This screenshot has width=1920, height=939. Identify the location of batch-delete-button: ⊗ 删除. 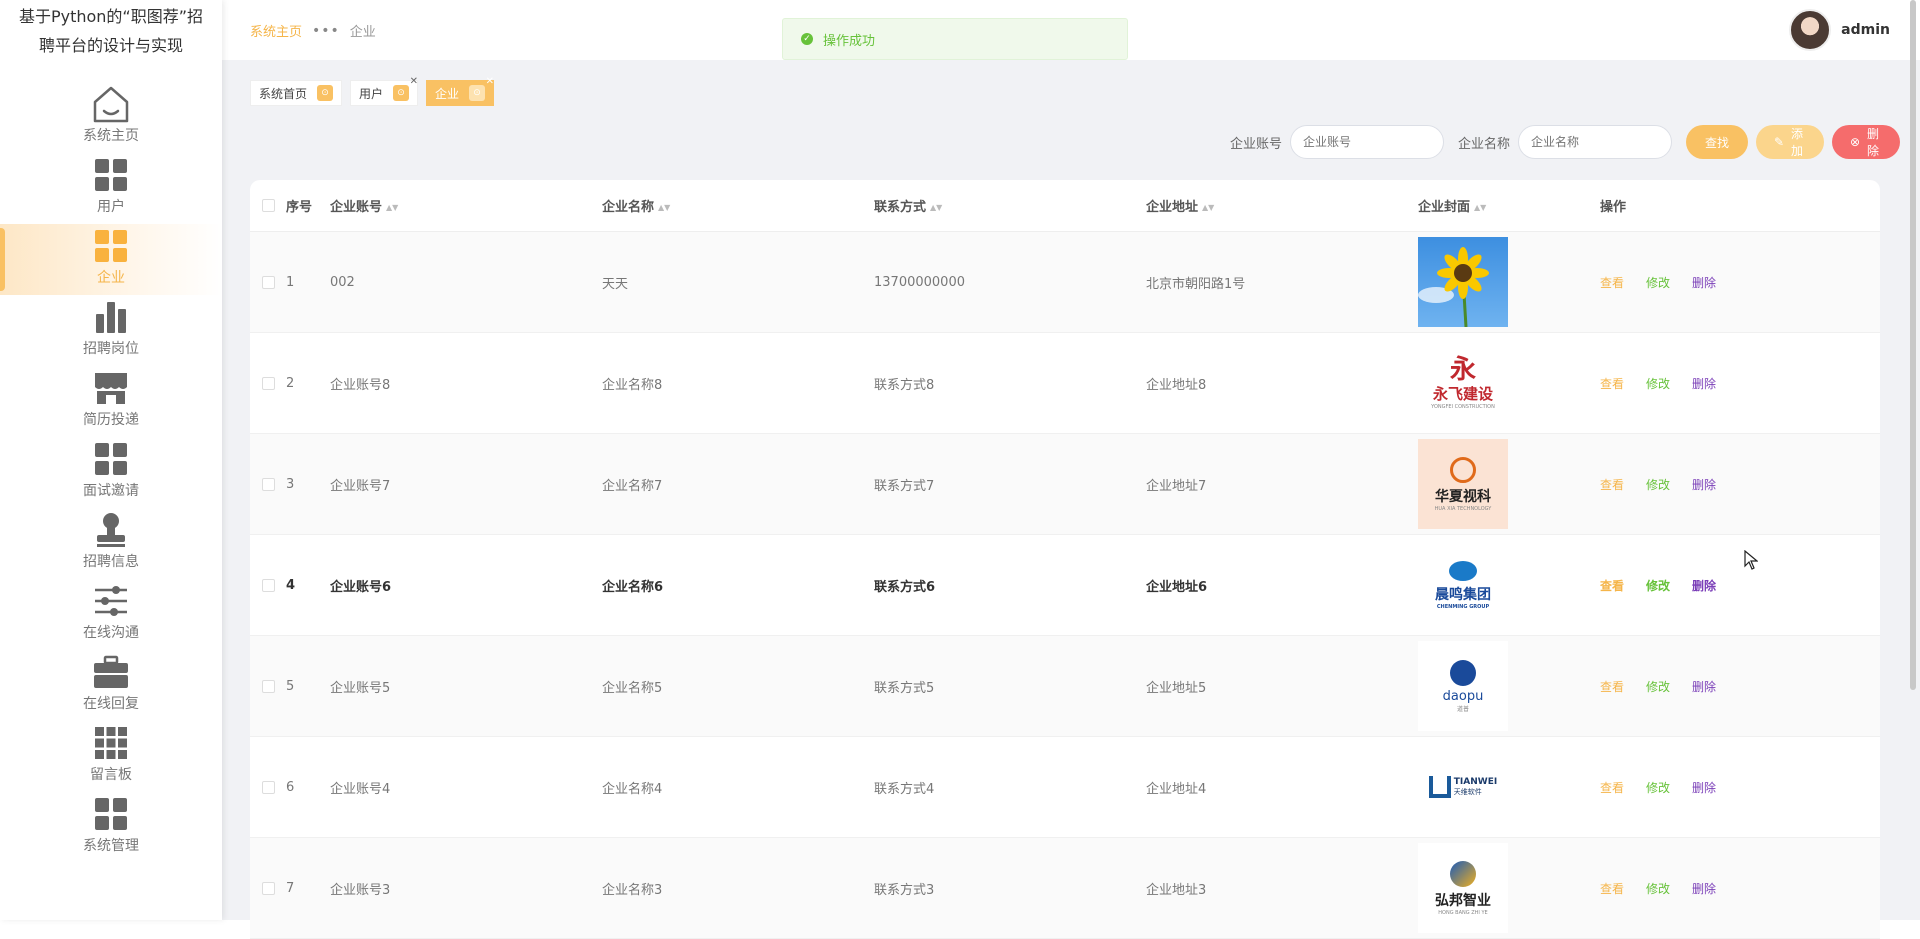
(1866, 142).